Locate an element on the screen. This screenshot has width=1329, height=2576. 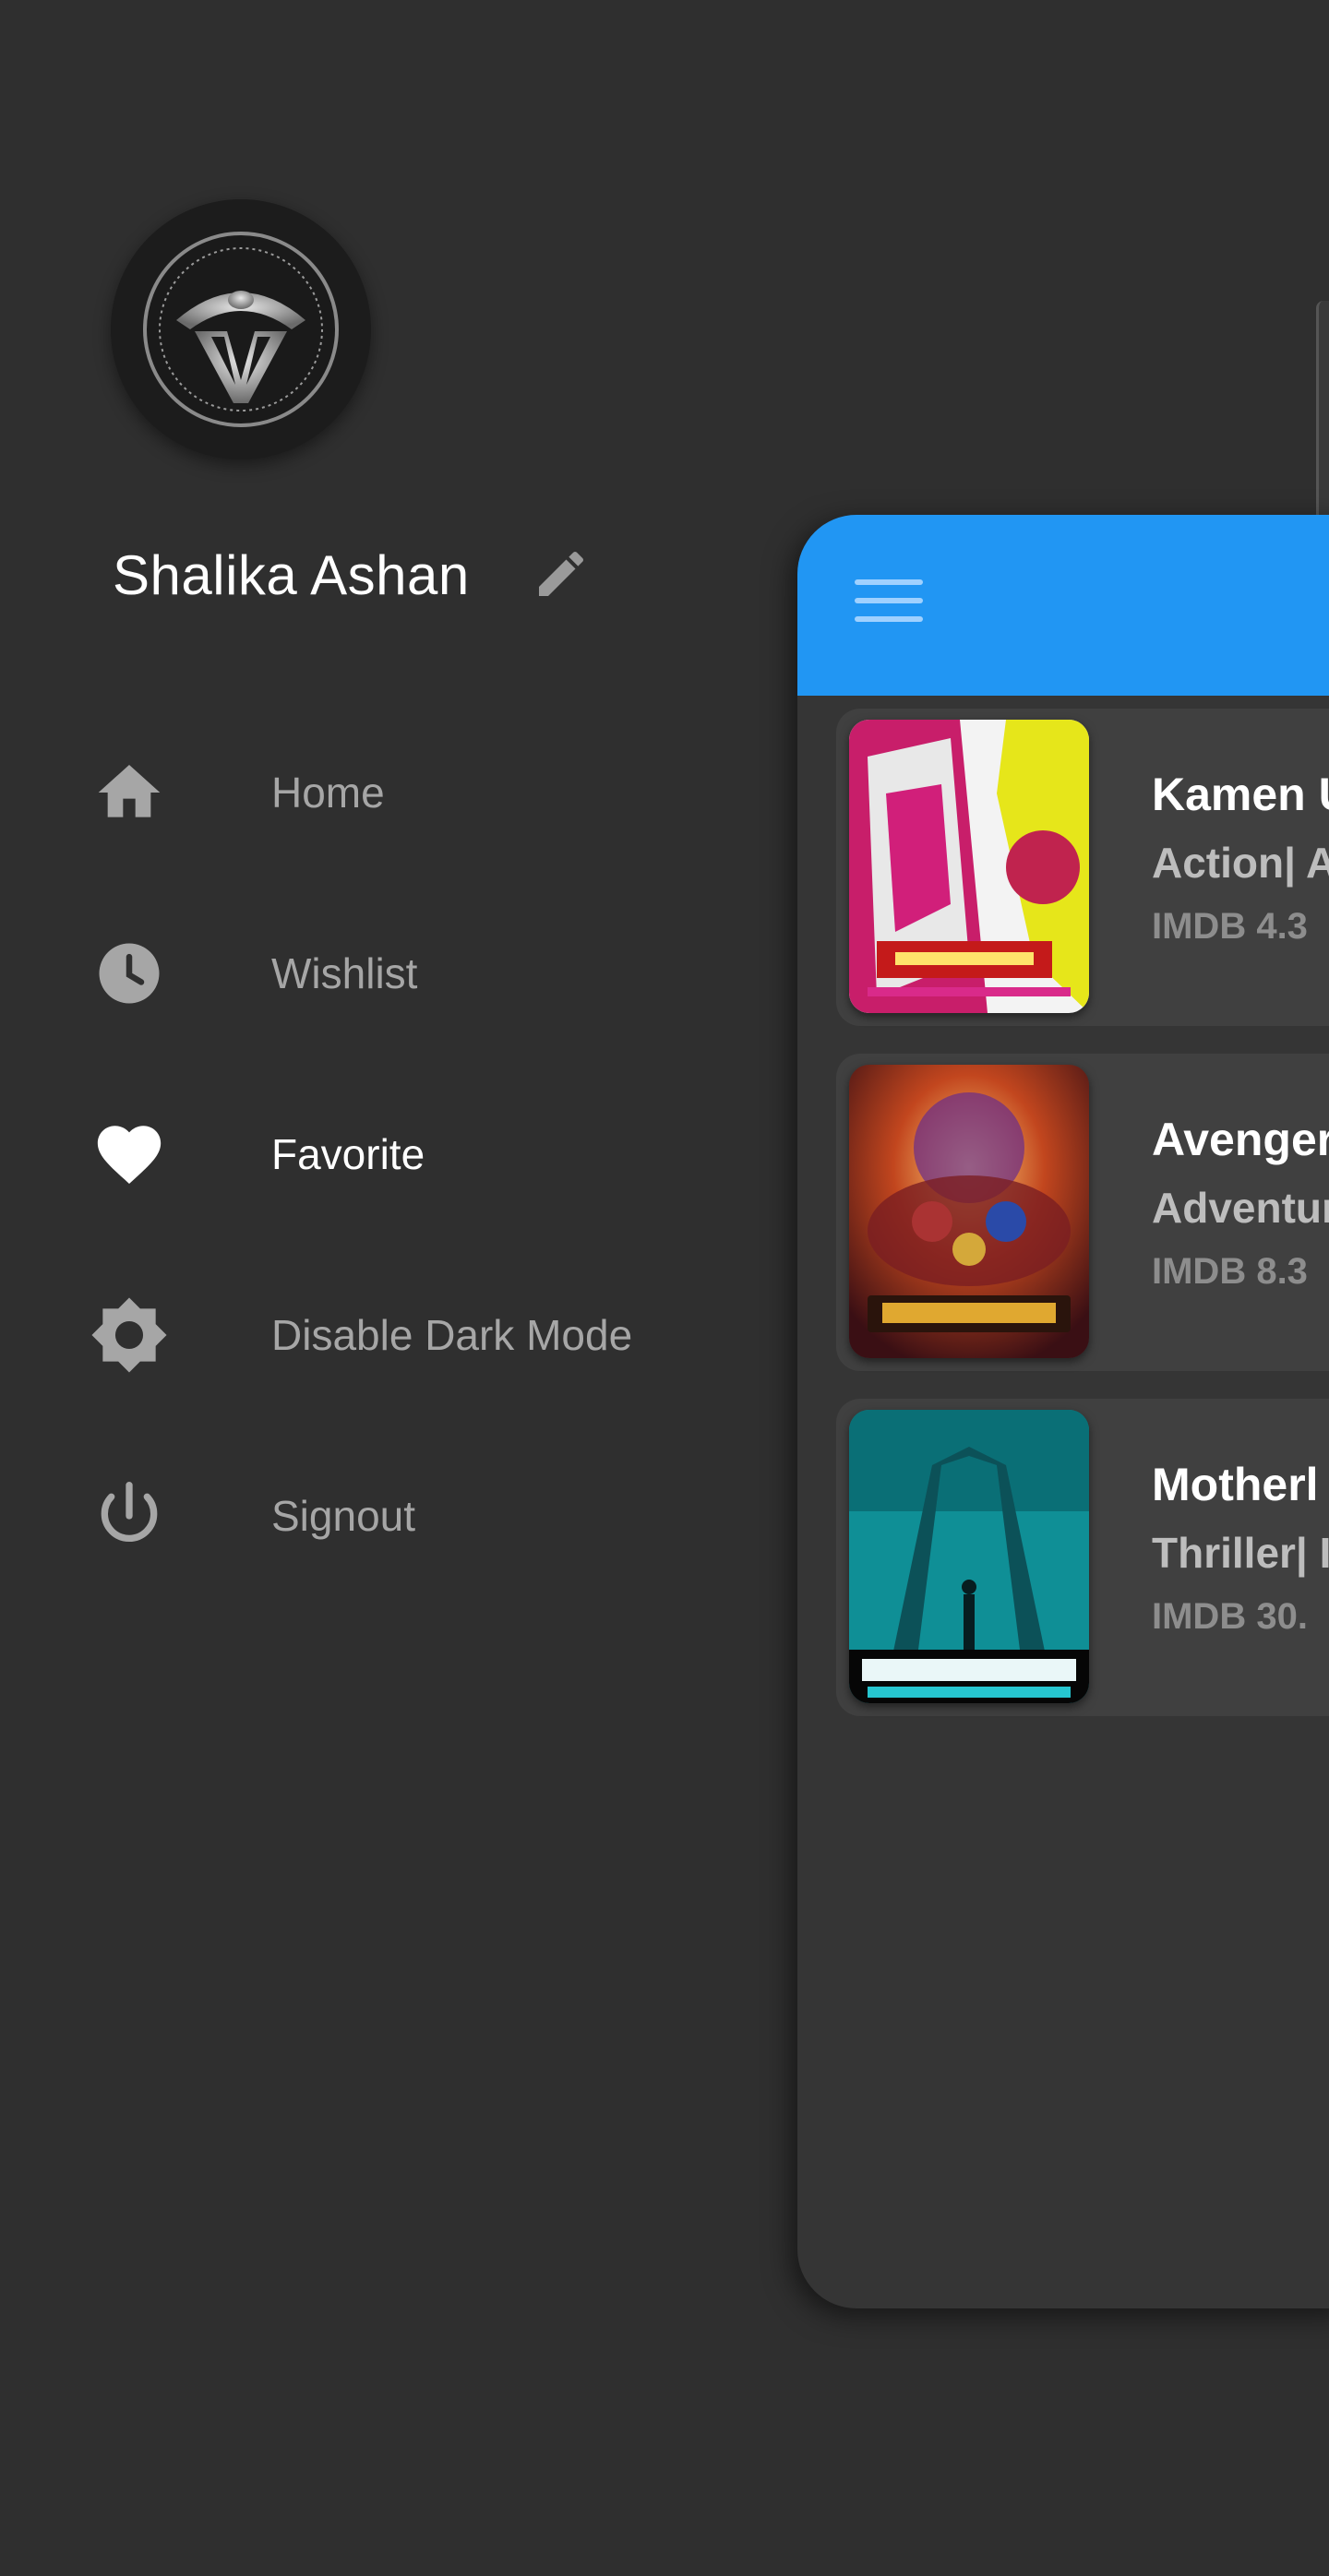
avatar is located at coordinates (241, 329).